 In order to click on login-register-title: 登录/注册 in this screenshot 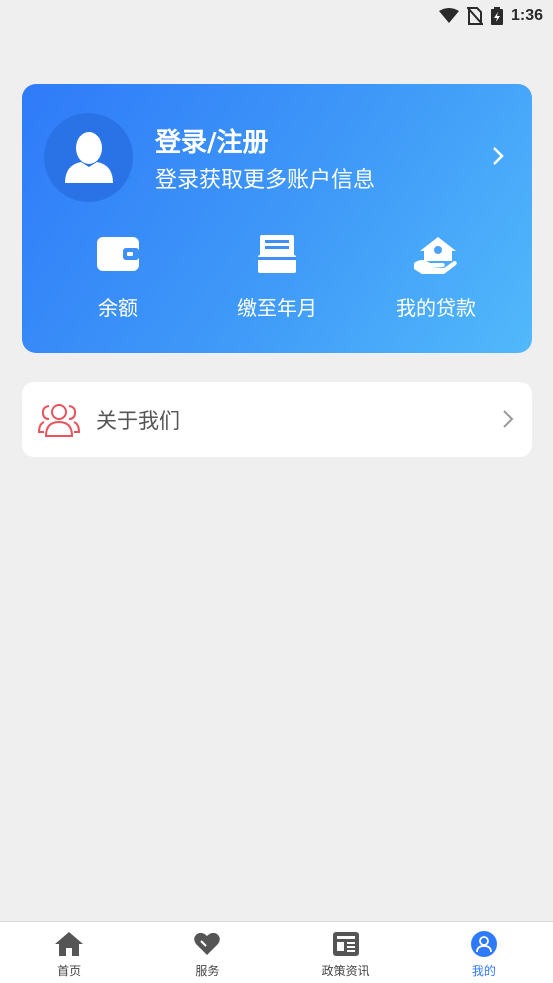, I will do `click(212, 140)`.